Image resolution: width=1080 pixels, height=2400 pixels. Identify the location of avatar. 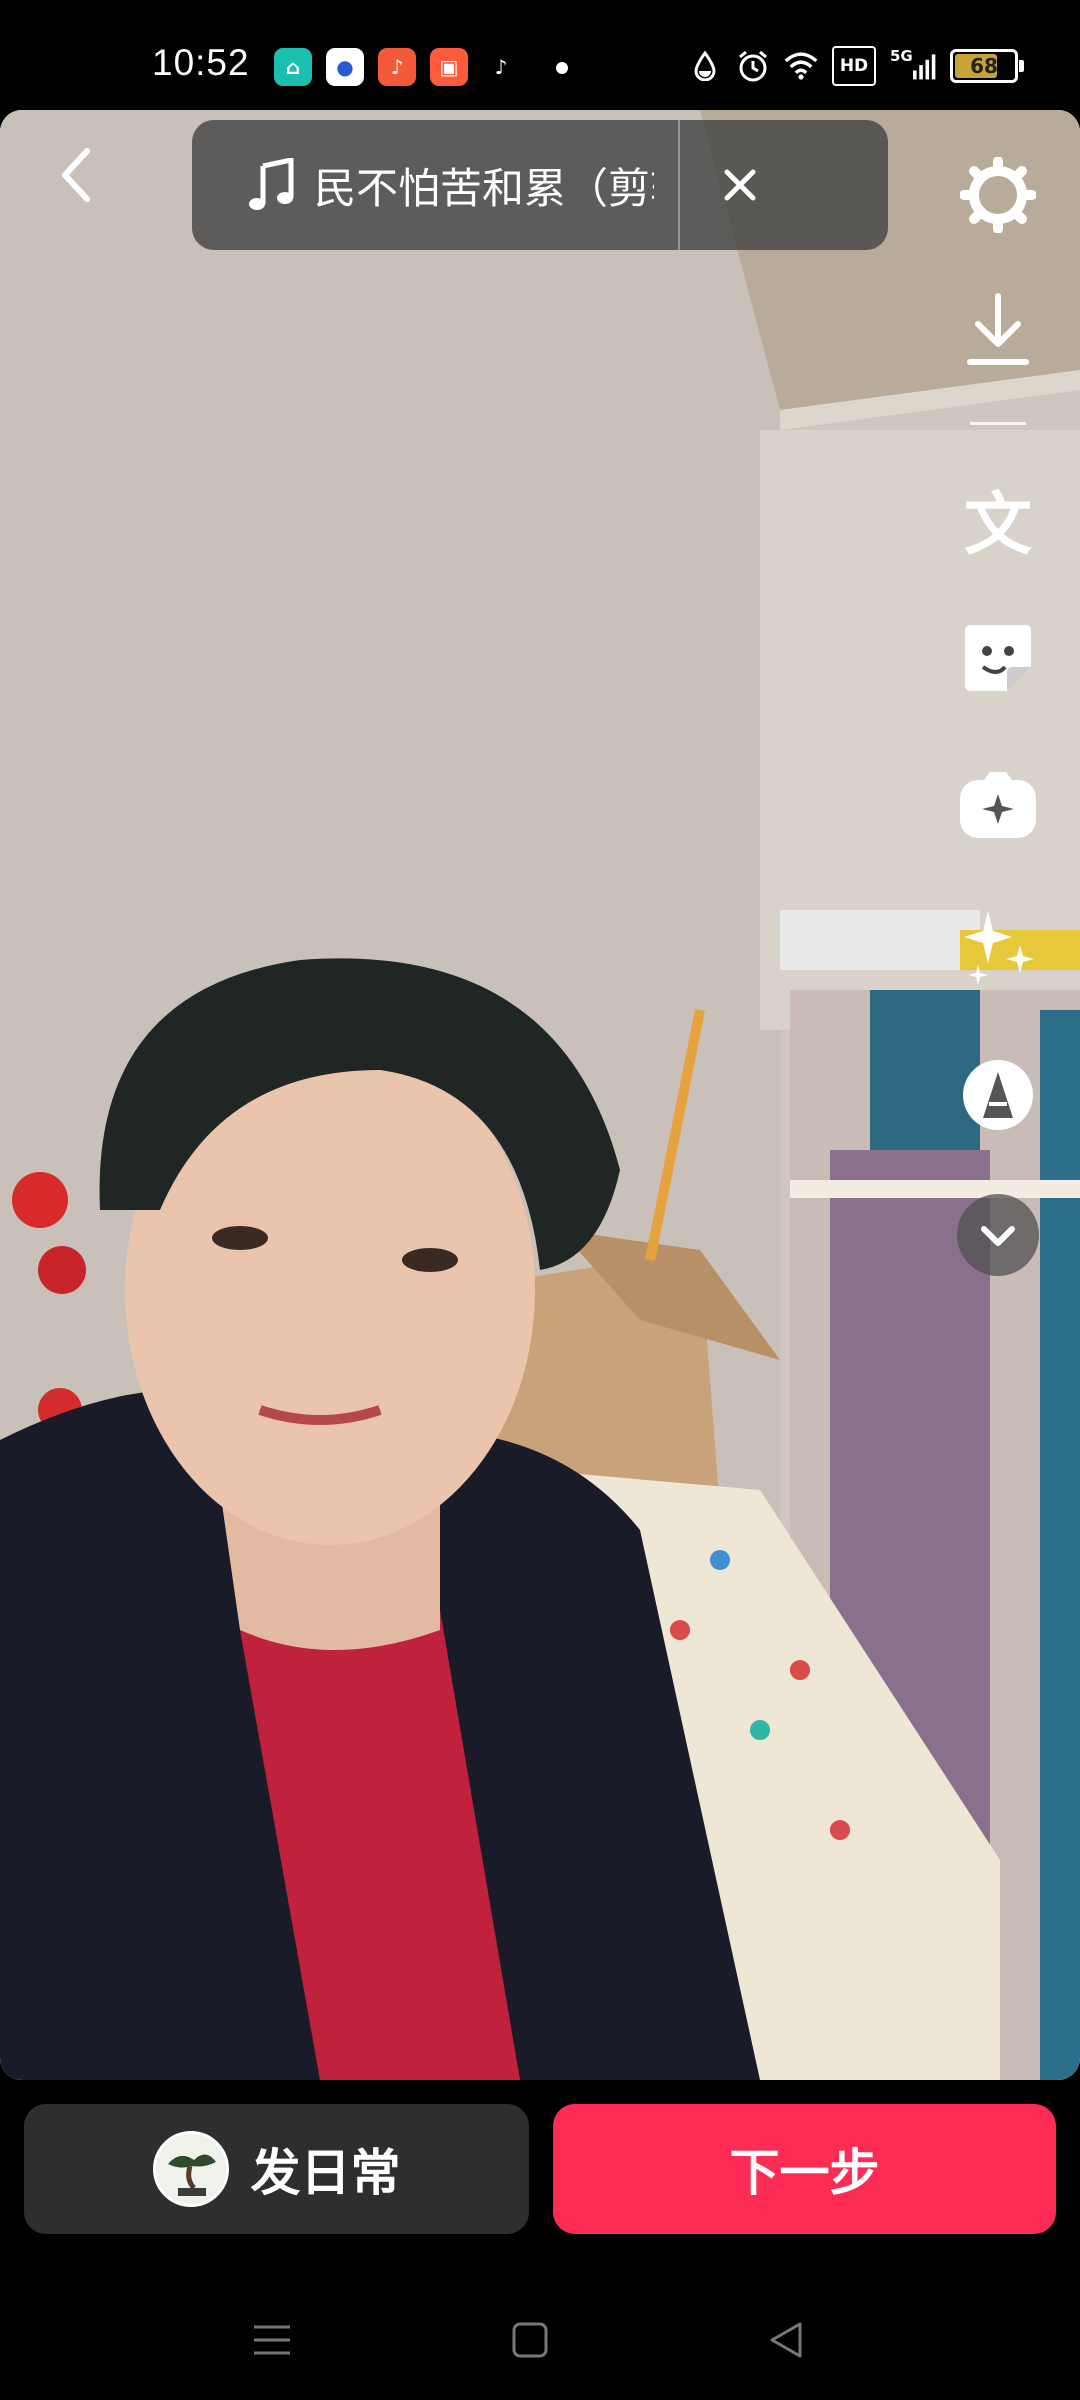
(190, 2169).